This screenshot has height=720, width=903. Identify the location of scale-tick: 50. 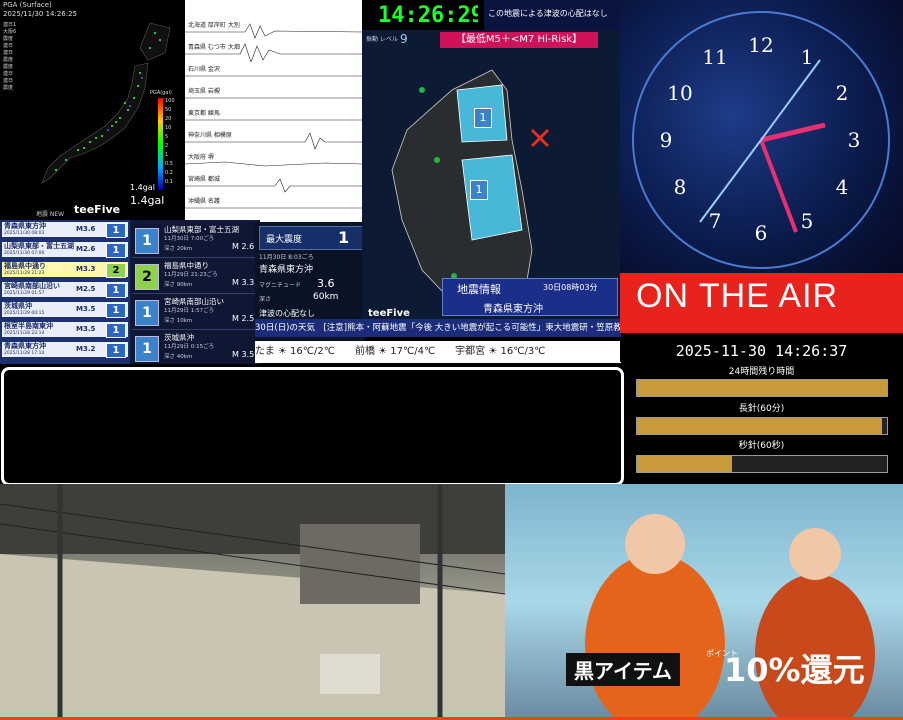
(168, 110).